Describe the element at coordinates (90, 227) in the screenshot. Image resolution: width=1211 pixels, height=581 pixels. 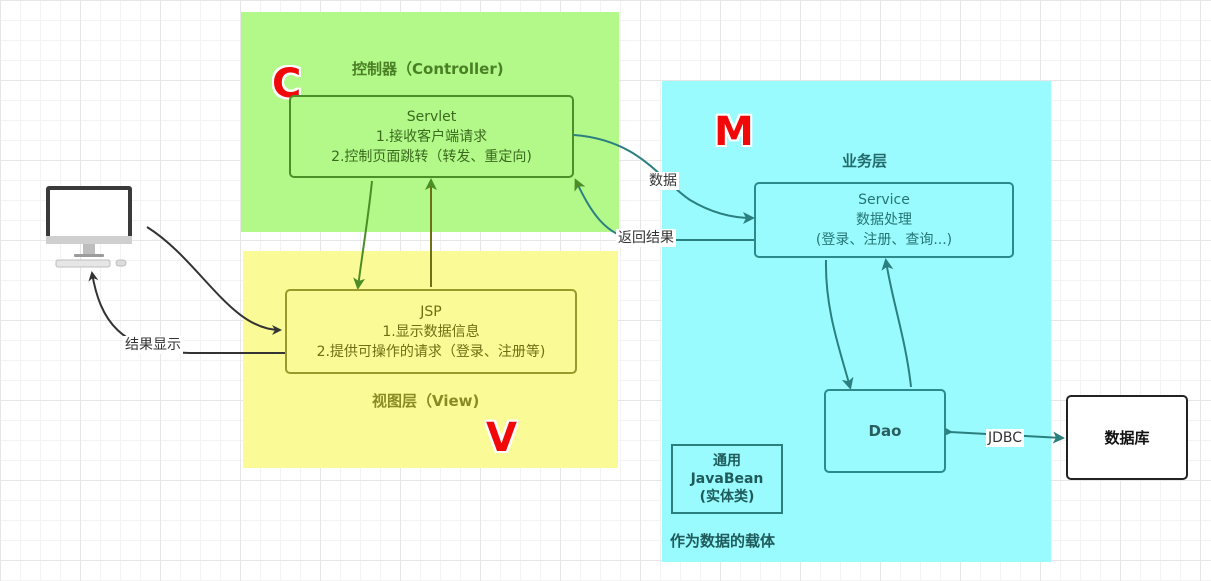
I see `computer-monitor-icon` at that location.